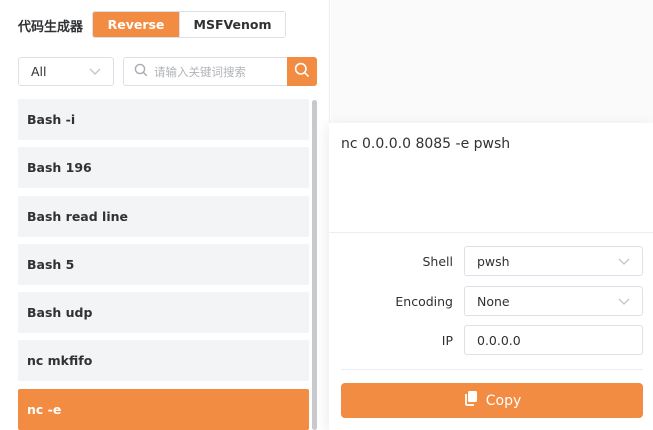 This screenshot has width=653, height=430. I want to click on tab-reverse: Reverse, so click(136, 24).